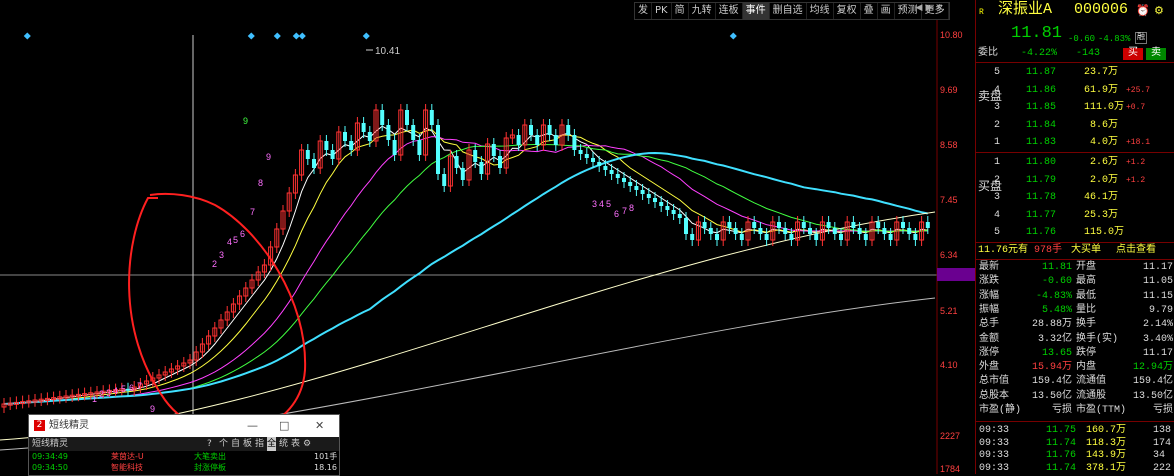 Image resolution: width=1174 pixels, height=476 pixels. What do you see at coordinates (1075, 73) in the screenshot?
I see `sell-order-row: 5 11.87 23.7万` at bounding box center [1075, 73].